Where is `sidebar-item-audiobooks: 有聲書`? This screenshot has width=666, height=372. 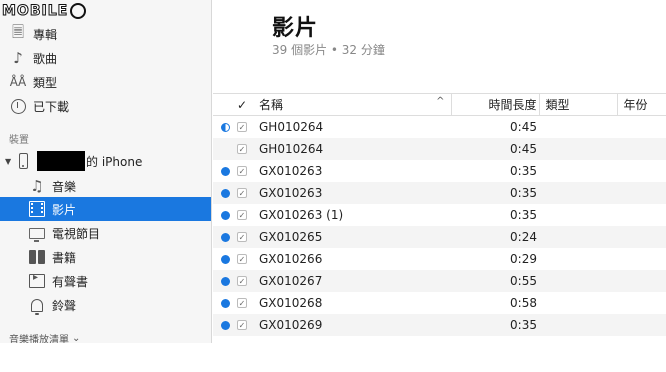
sidebar-item-audiobooks: 有聲書 is located at coordinates (105, 281).